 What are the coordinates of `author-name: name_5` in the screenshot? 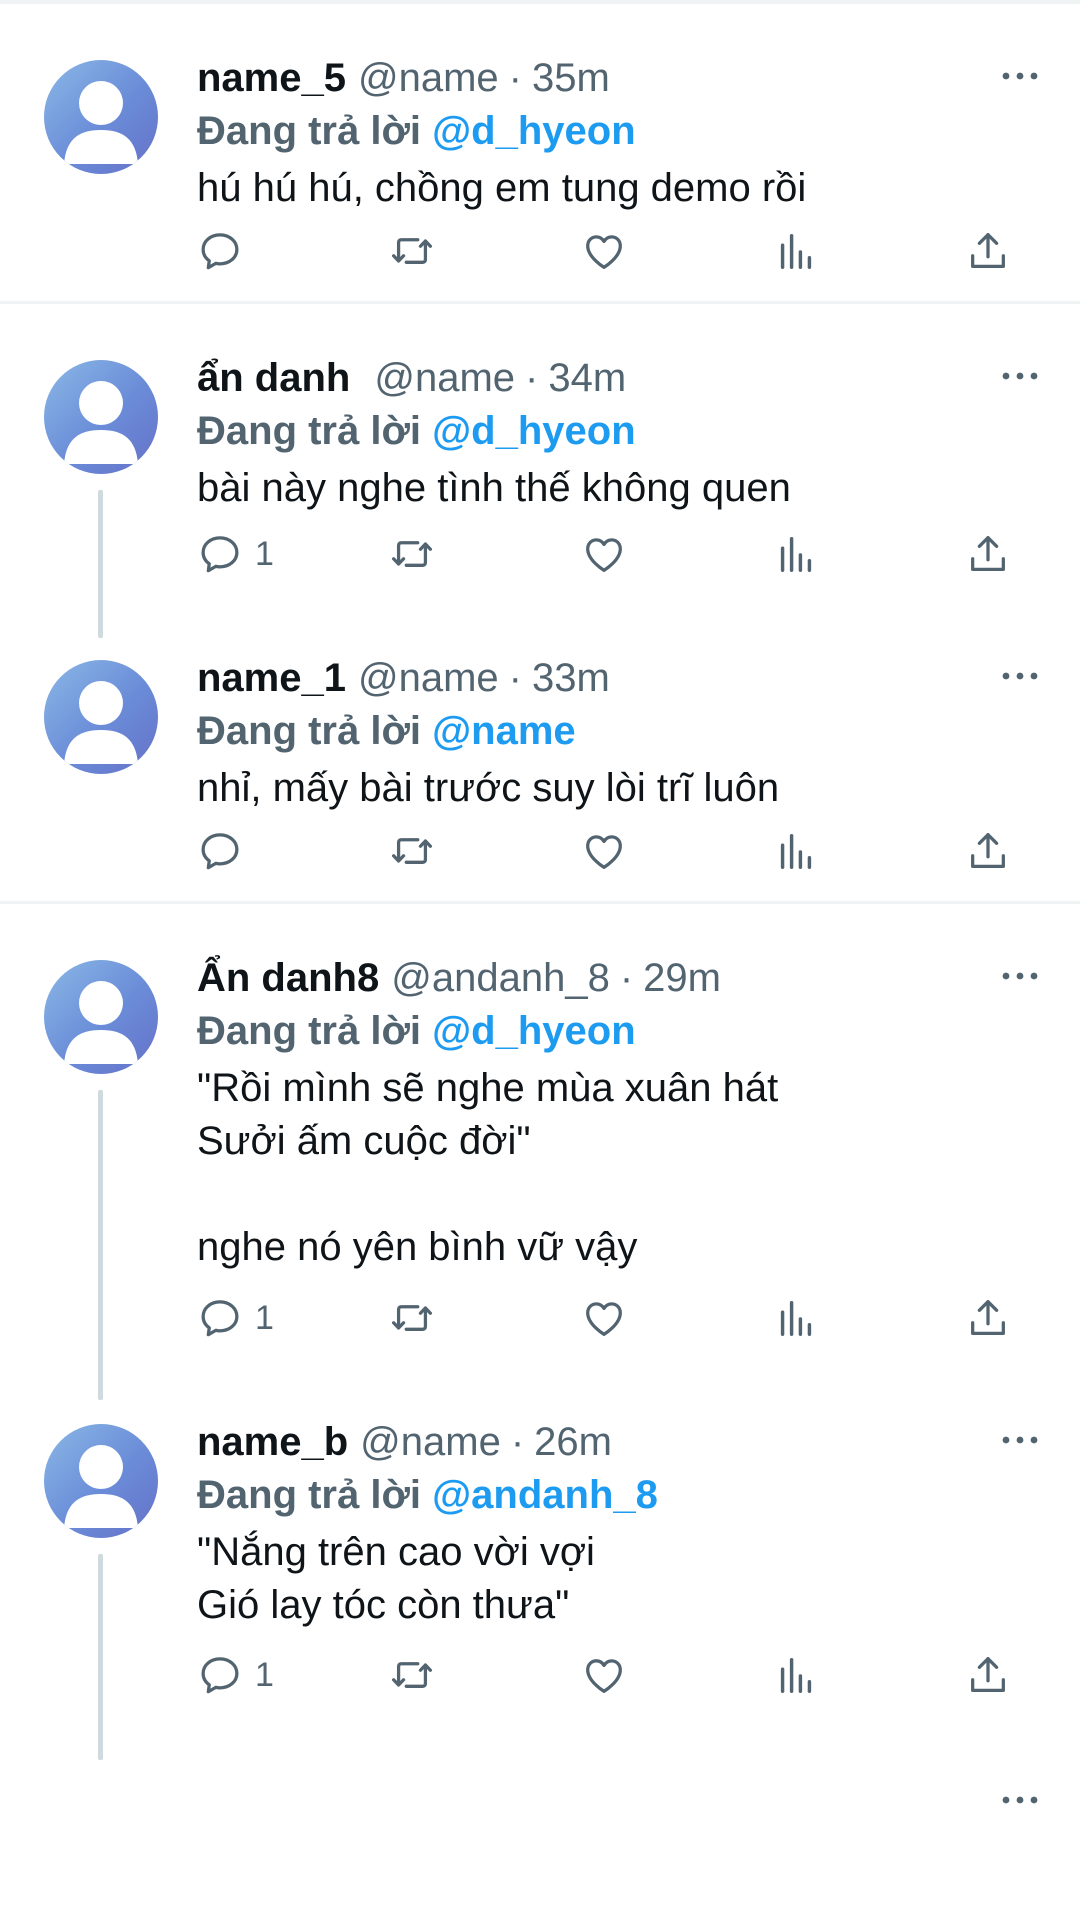 It's located at (271, 78).